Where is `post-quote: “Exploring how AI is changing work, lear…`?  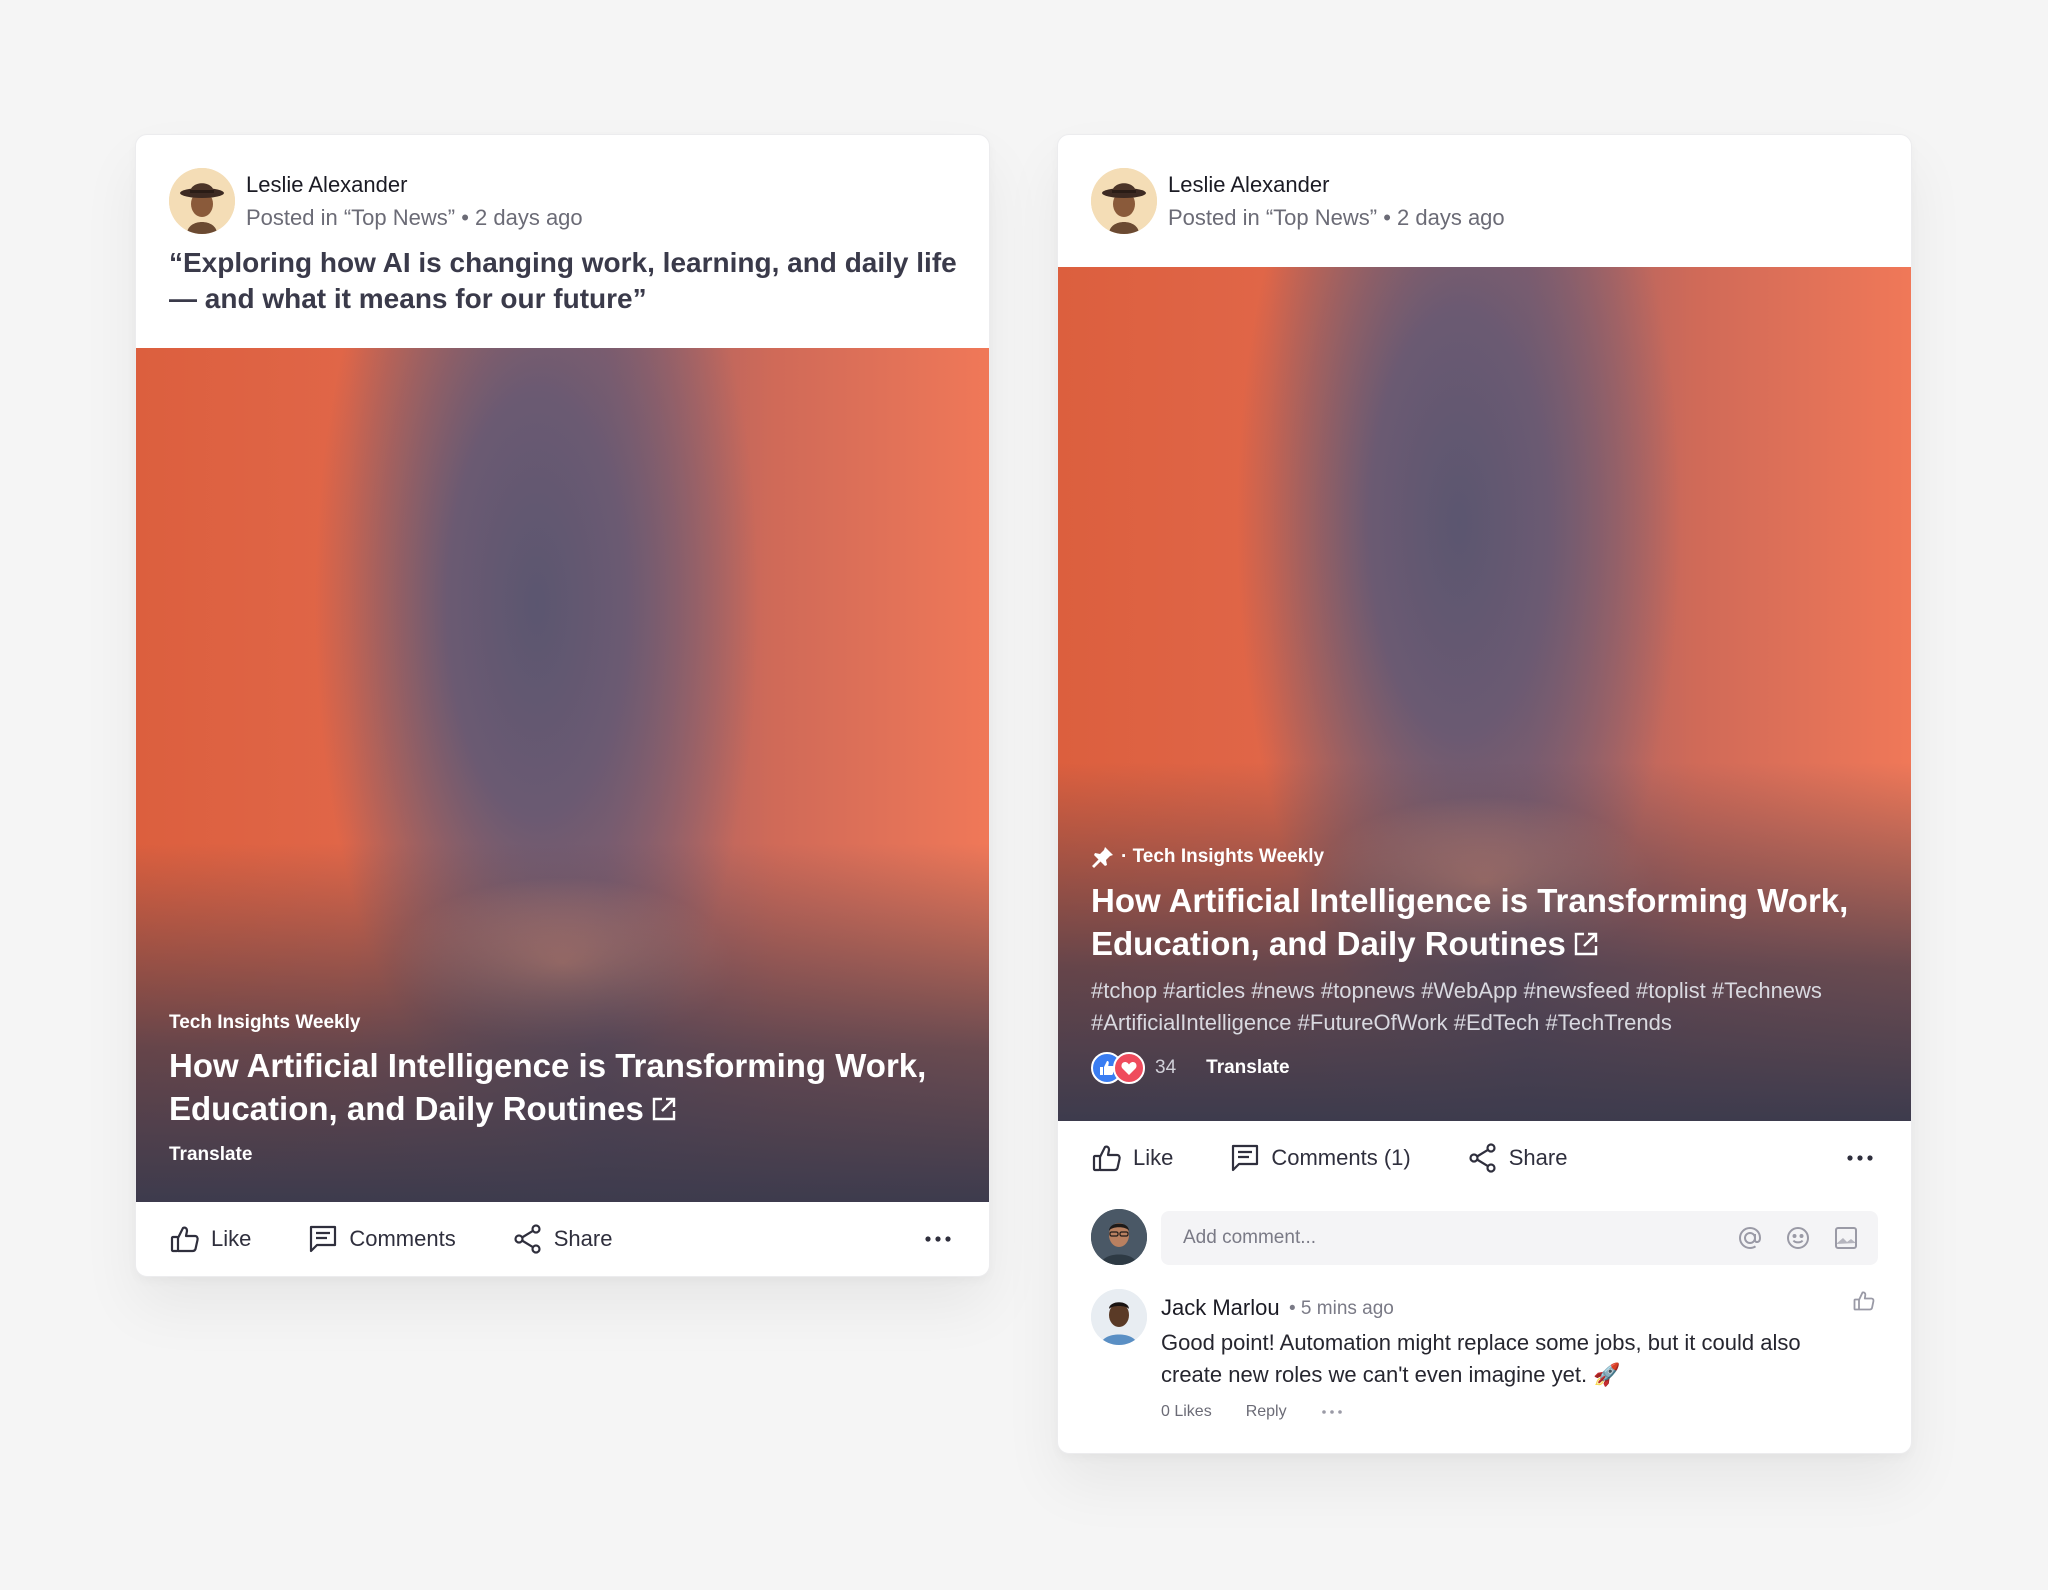 post-quote: “Exploring how AI is changing work, lear… is located at coordinates (563, 280).